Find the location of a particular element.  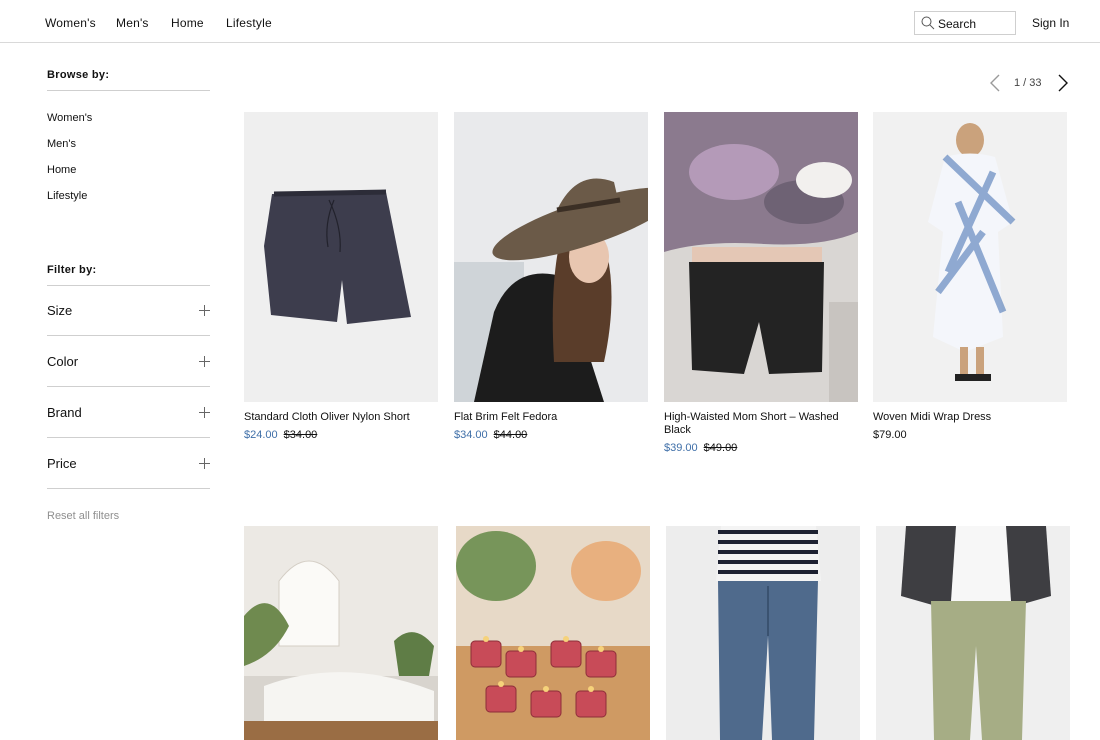

product-name: Flat Brim Felt Fedora is located at coordinates (544, 417).